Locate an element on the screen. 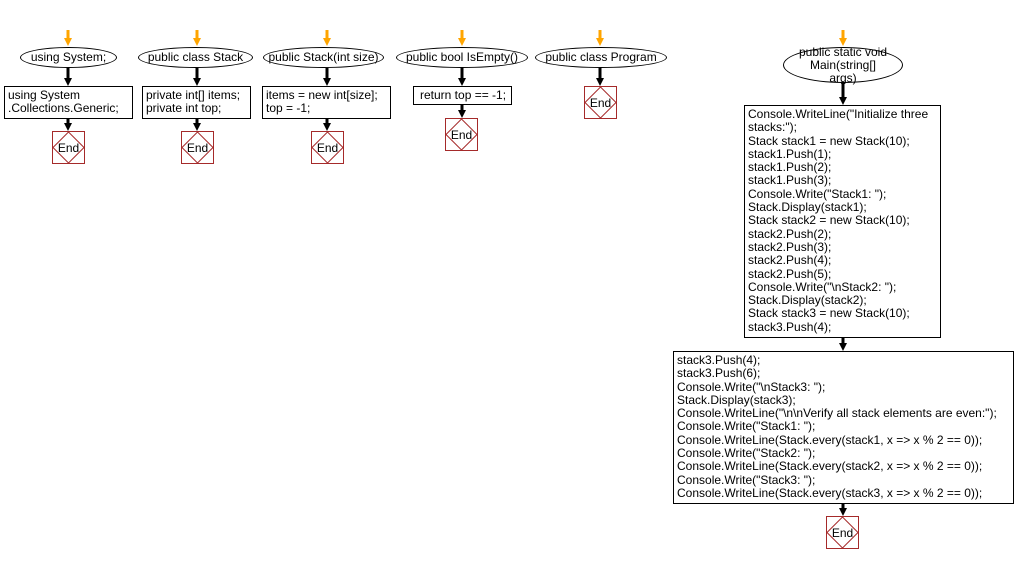 The height and width of the screenshot is (564, 1014). code-line: stack3.Push(6); is located at coordinates (719, 373).